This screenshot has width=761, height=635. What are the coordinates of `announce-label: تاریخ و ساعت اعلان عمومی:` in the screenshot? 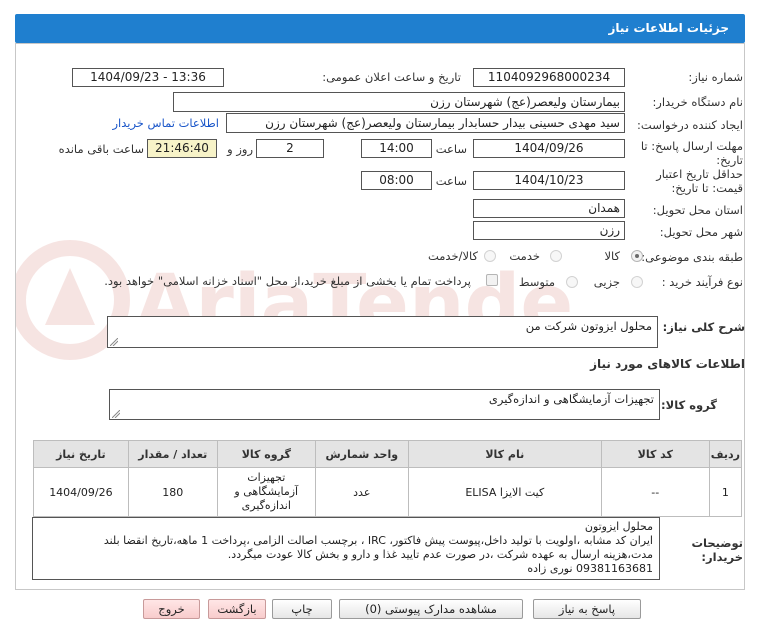 It's located at (391, 77).